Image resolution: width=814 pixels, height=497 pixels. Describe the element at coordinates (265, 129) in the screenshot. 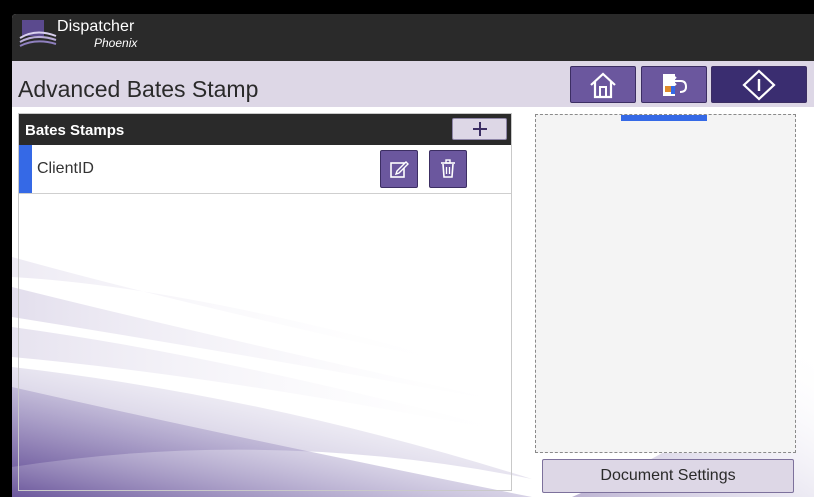

I see `bates-stamps-header: Bates Stamps` at that location.